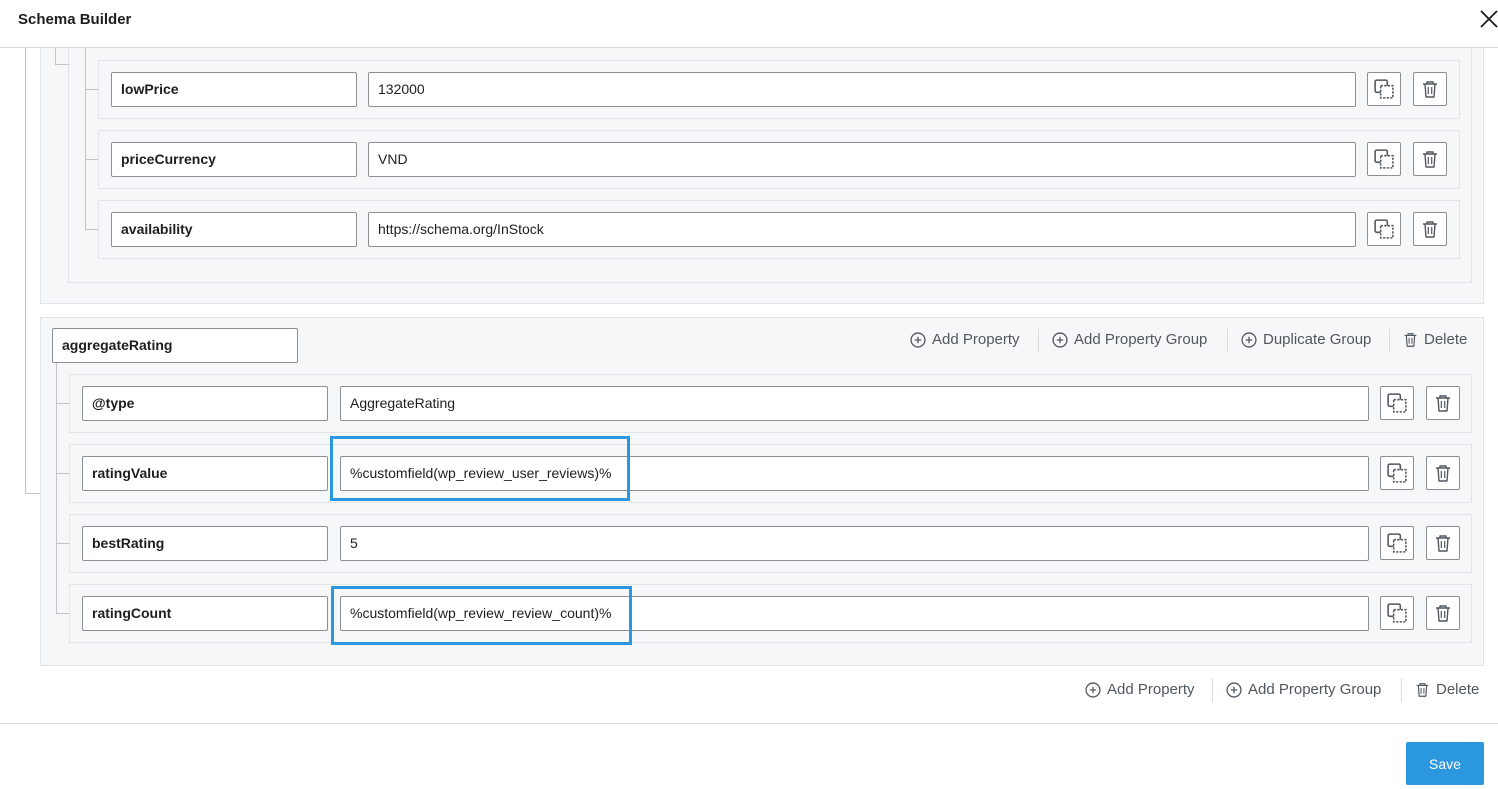 This screenshot has width=1498, height=789. I want to click on delete-button: Delete, so click(1447, 689).